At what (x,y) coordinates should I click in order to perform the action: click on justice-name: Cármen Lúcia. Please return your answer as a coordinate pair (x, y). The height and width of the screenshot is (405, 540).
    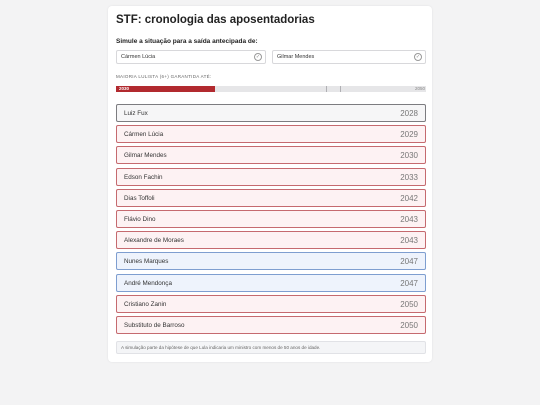
    Looking at the image, I should click on (144, 135).